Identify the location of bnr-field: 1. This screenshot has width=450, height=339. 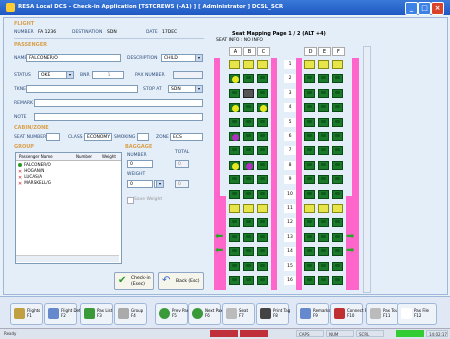
(108, 75).